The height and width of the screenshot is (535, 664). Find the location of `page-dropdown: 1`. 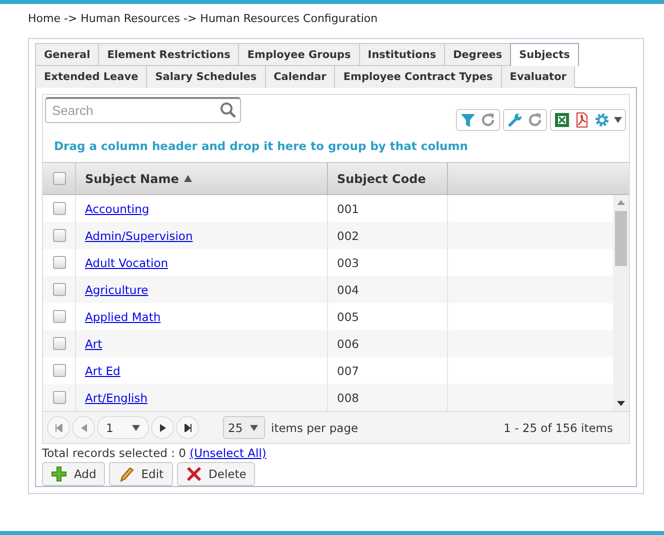

page-dropdown: 1 is located at coordinates (123, 427).